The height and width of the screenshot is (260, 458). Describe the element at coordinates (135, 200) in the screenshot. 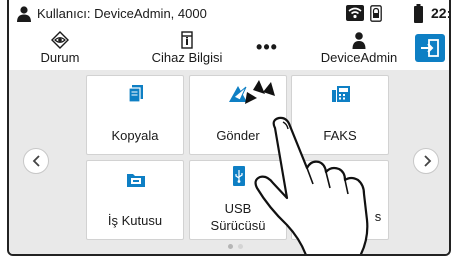

I see `tile-is-kutusu: İş Kutusu` at that location.